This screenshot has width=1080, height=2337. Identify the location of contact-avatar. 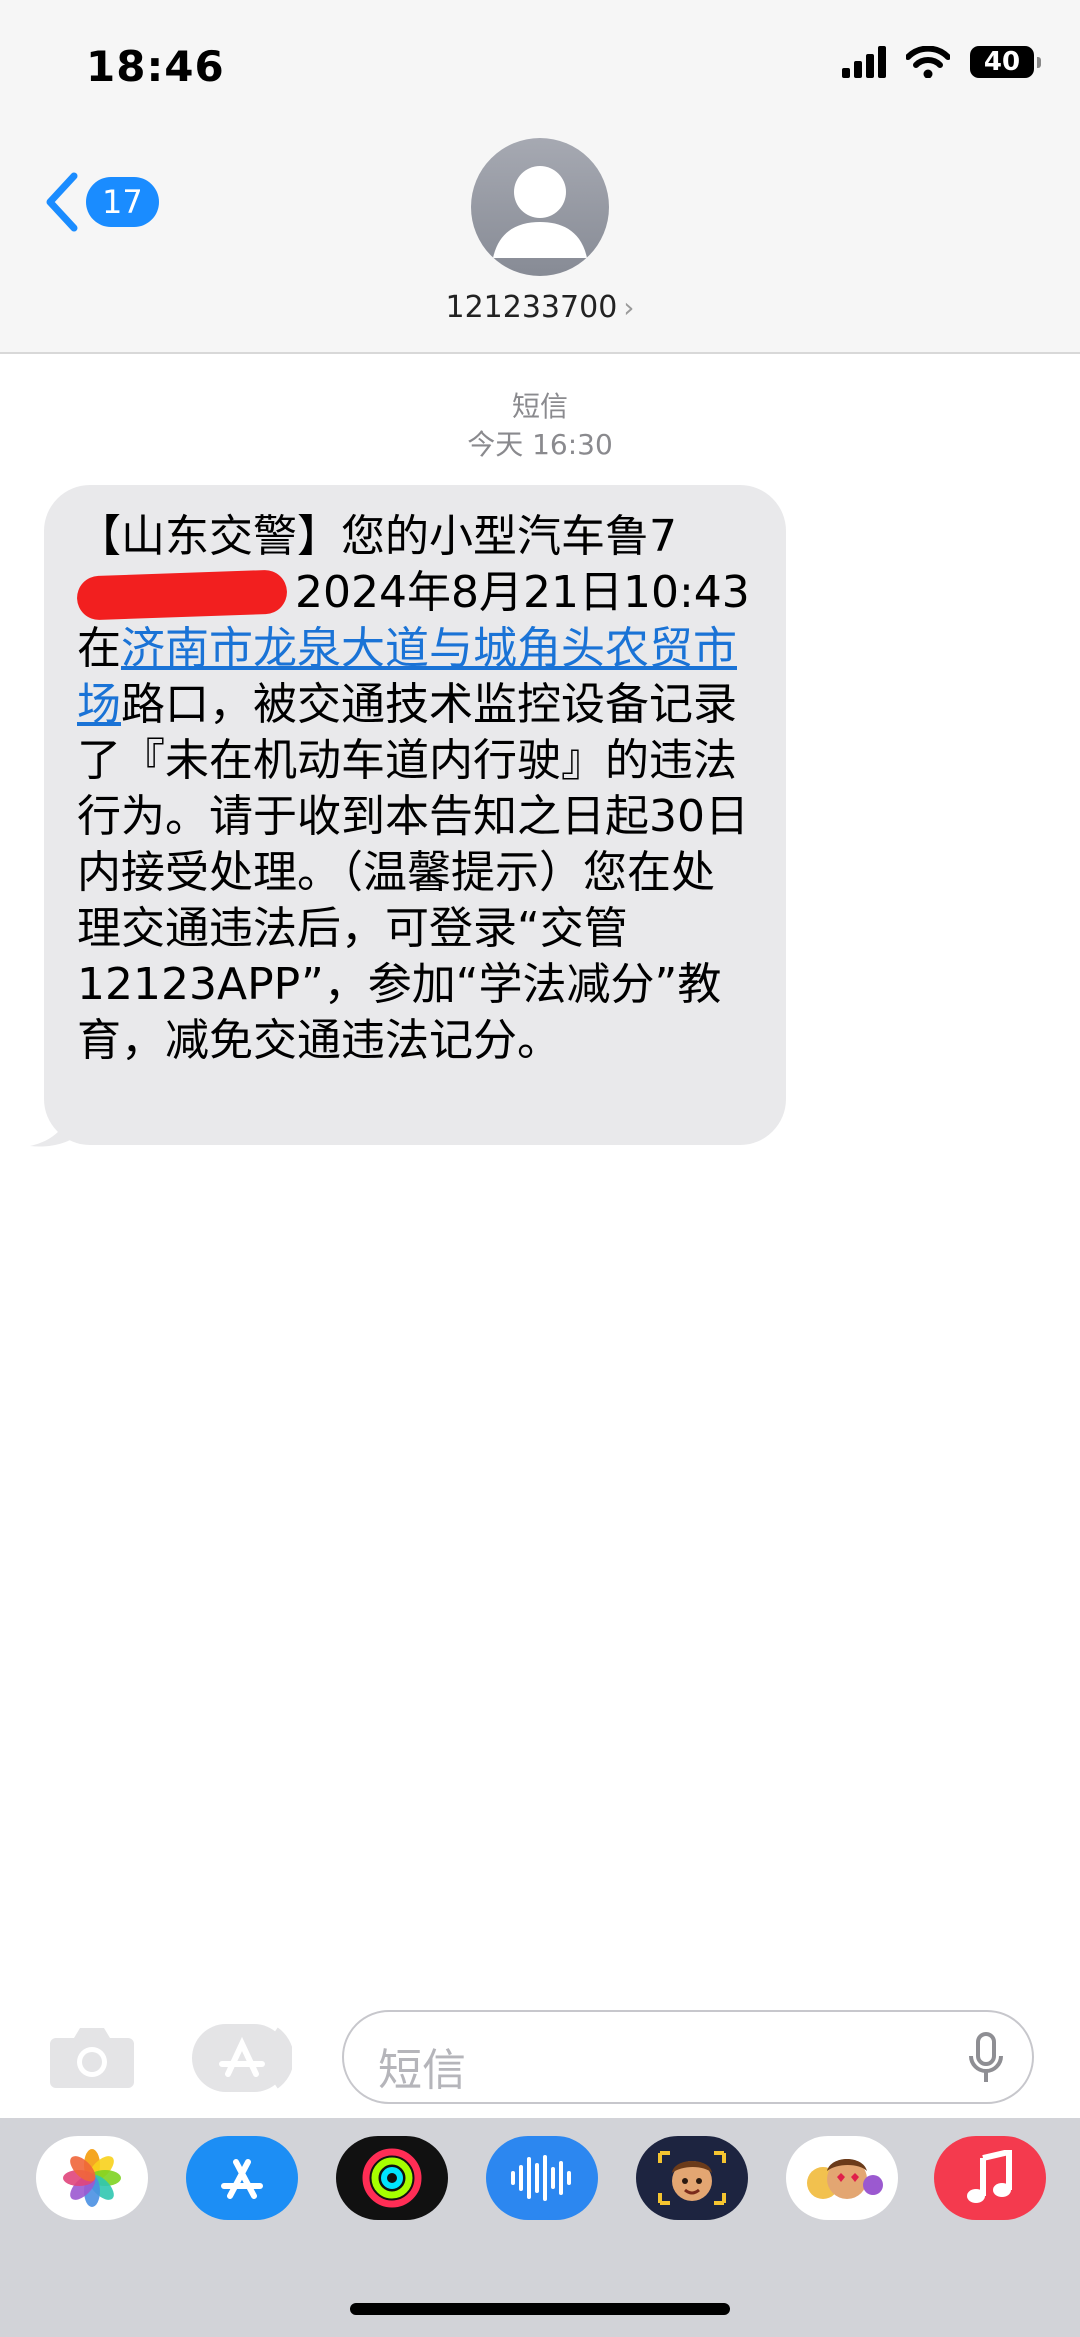
(540, 207).